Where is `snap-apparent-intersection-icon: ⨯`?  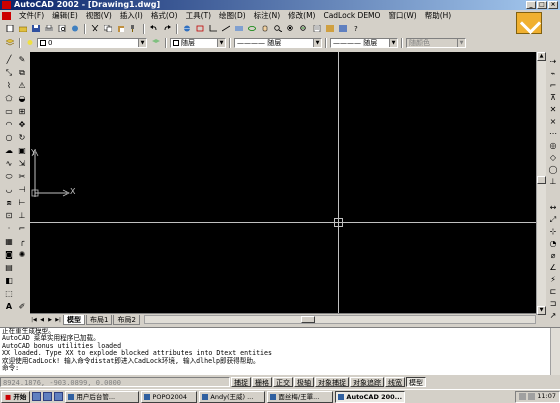
snap-apparent-intersection-icon: ⨯ is located at coordinates (553, 121).